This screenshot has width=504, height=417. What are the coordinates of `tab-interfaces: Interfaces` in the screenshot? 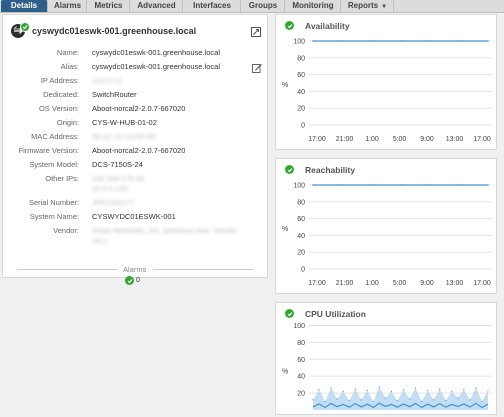 It's located at (212, 6).